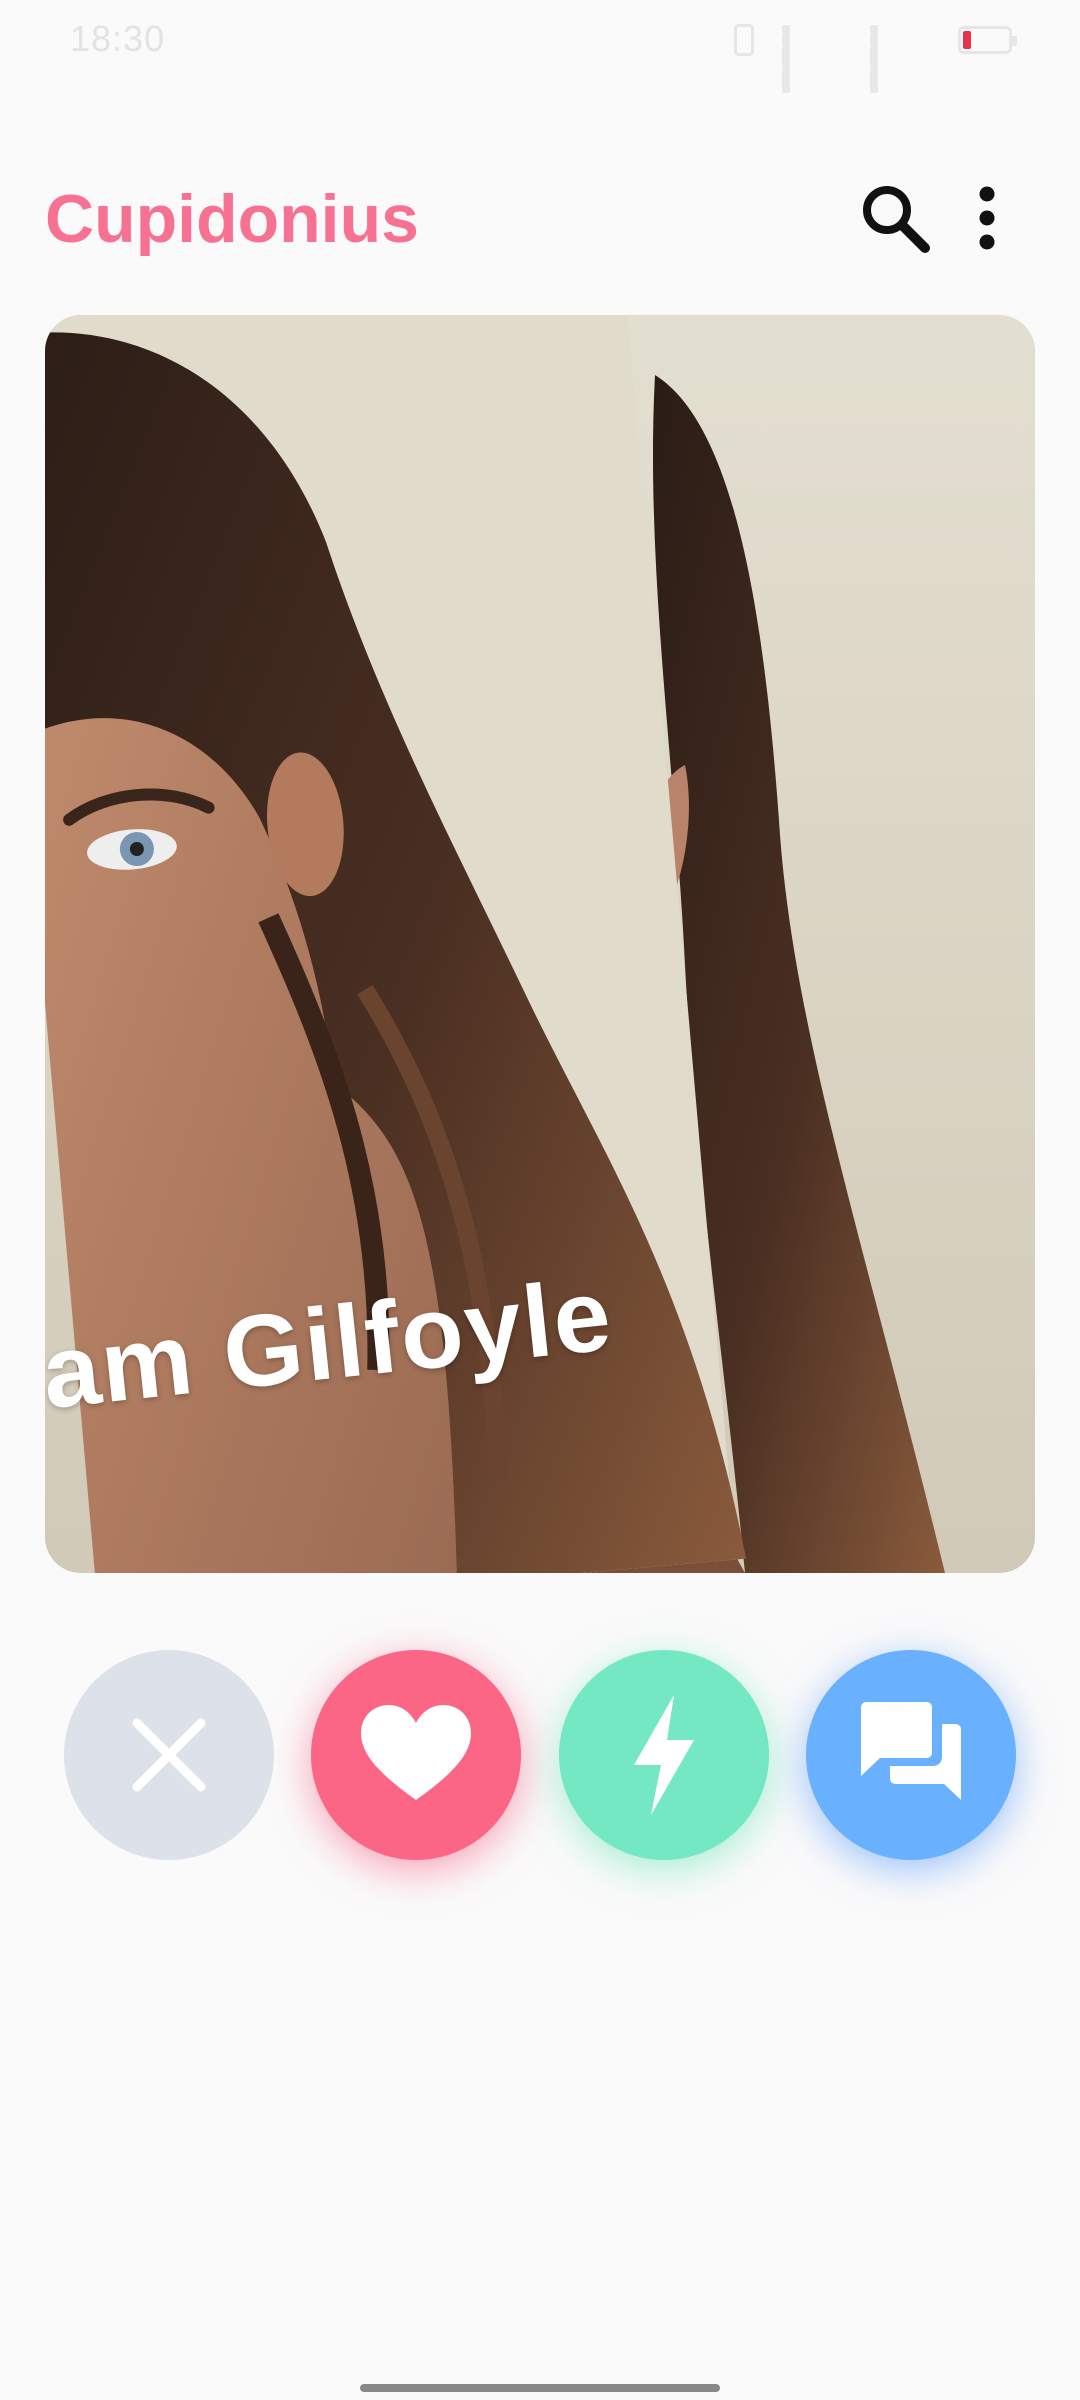 This screenshot has height=2400, width=1080. What do you see at coordinates (911, 1751) in the screenshot?
I see `chat-icon` at bounding box center [911, 1751].